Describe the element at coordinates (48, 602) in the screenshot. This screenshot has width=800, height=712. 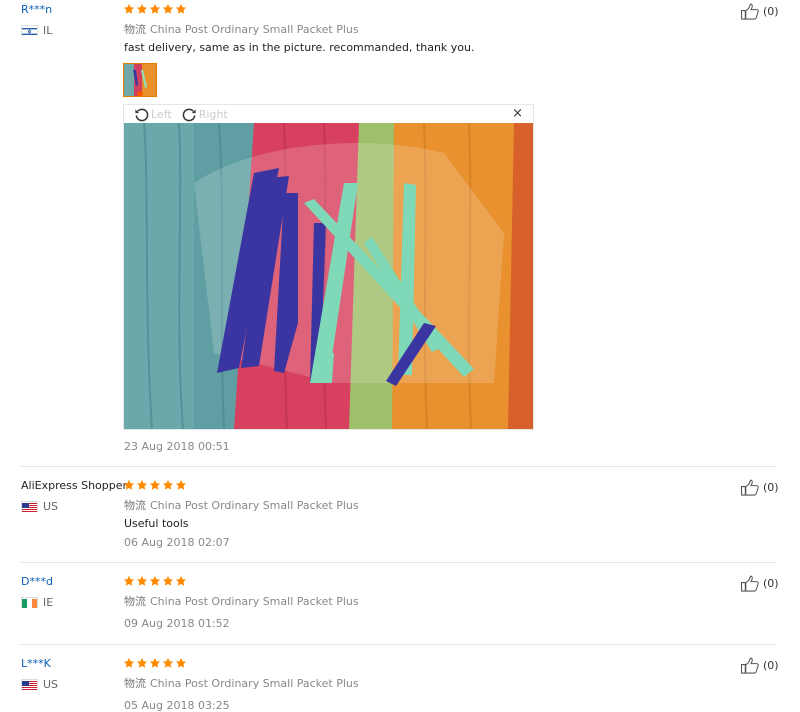
I see `country-code: IE` at that location.